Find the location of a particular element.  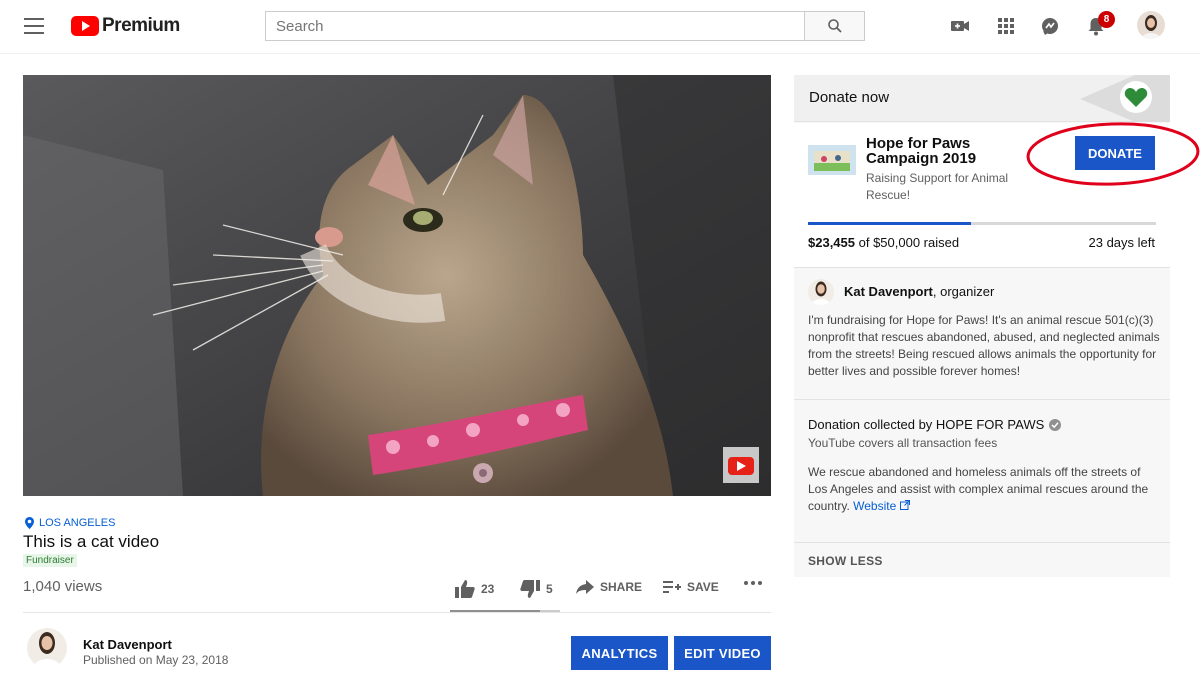

fundraising-progress-bar is located at coordinates (982, 223).